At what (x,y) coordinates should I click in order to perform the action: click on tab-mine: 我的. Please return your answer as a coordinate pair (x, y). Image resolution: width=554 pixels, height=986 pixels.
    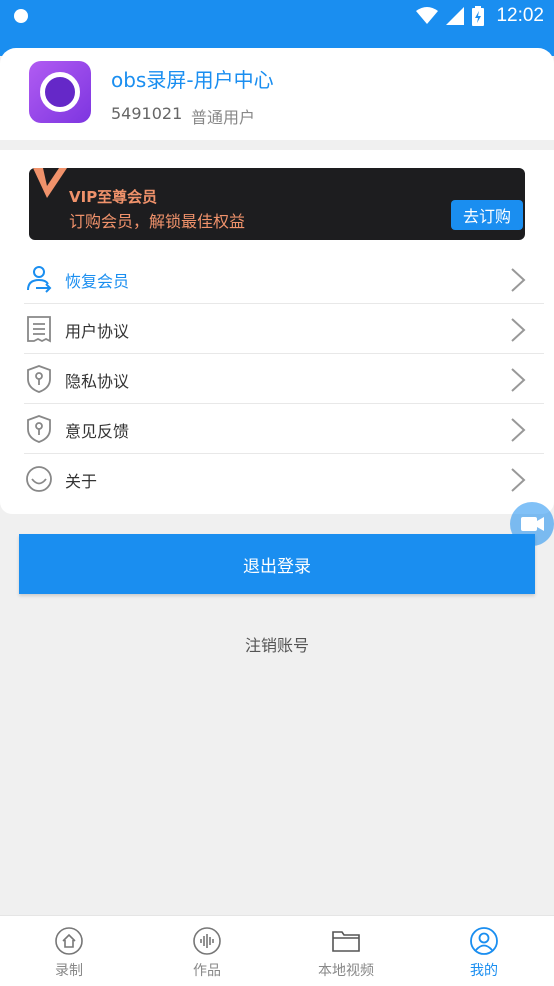
    Looking at the image, I should click on (484, 951).